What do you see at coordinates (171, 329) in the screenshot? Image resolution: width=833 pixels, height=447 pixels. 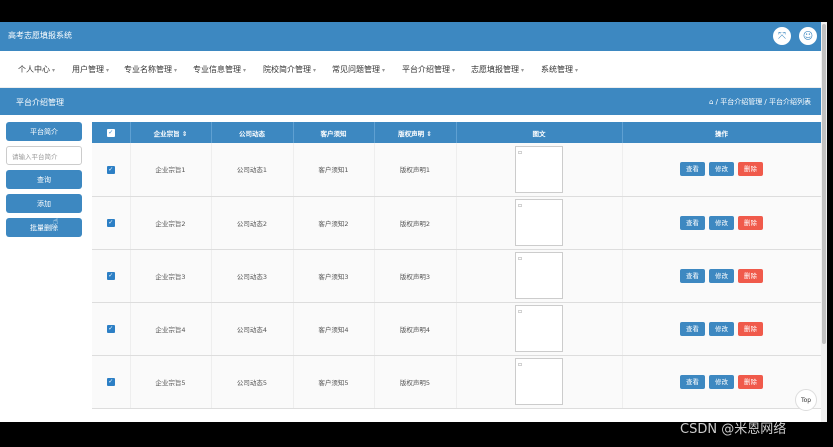 I see `purpose-cell: 企业宗旨4` at bounding box center [171, 329].